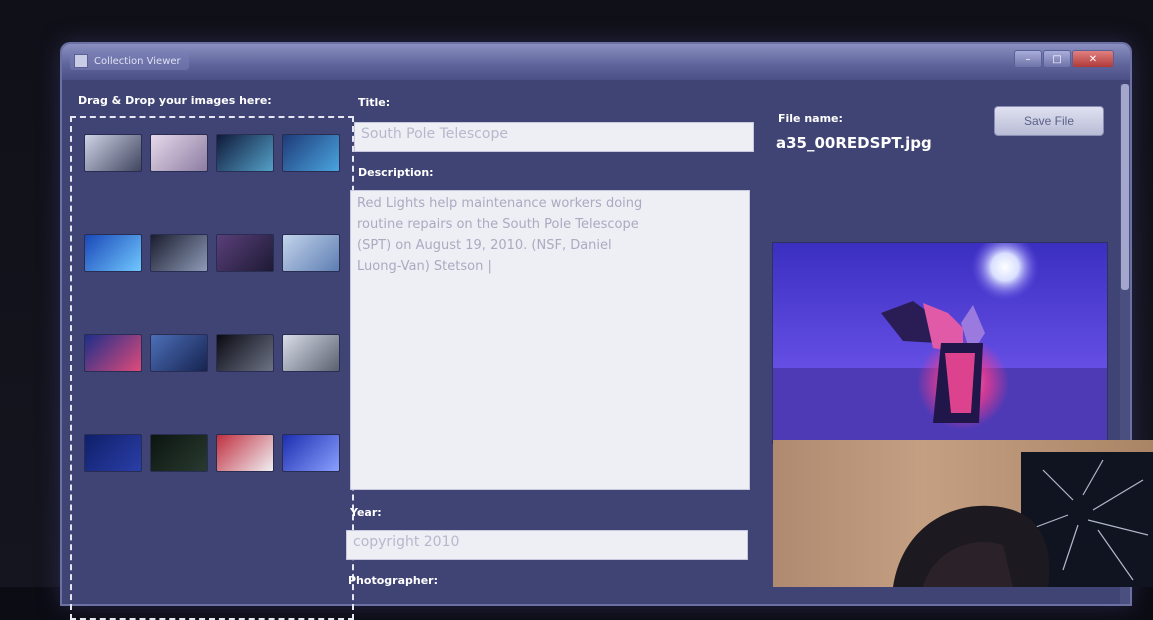 This screenshot has height=620, width=1153. What do you see at coordinates (81, 61) in the screenshot?
I see `app-icon` at bounding box center [81, 61].